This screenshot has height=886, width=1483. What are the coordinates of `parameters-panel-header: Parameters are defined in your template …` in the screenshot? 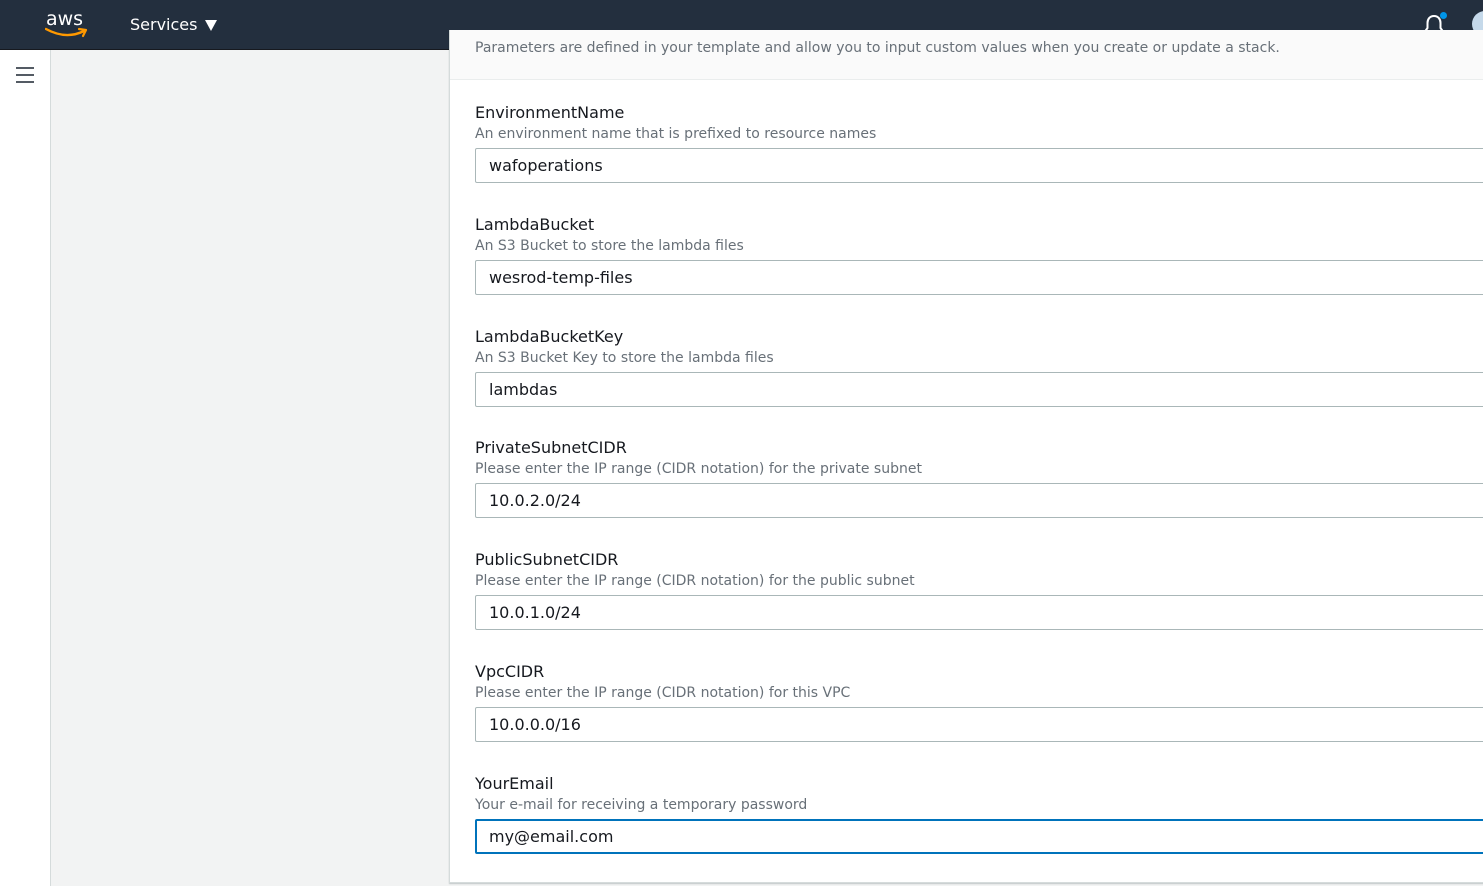 It's located at (966, 55).